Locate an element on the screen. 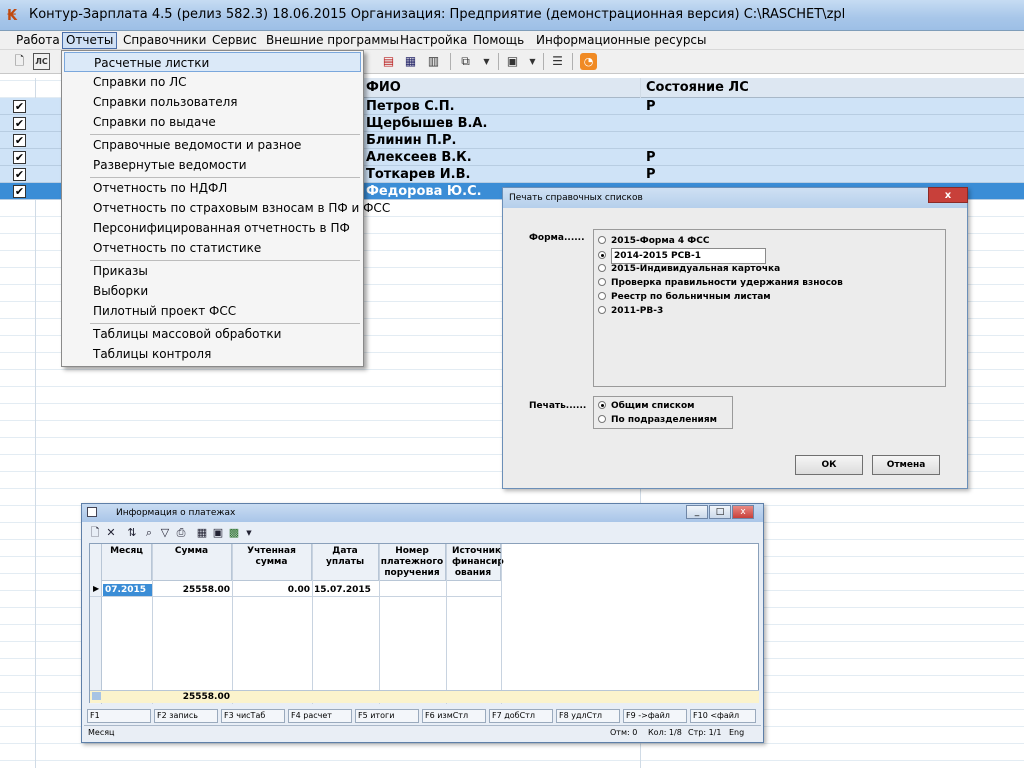 Image resolution: width=1024 pixels, height=768 pixels. cell-counted: 0.00 is located at coordinates (271, 590).